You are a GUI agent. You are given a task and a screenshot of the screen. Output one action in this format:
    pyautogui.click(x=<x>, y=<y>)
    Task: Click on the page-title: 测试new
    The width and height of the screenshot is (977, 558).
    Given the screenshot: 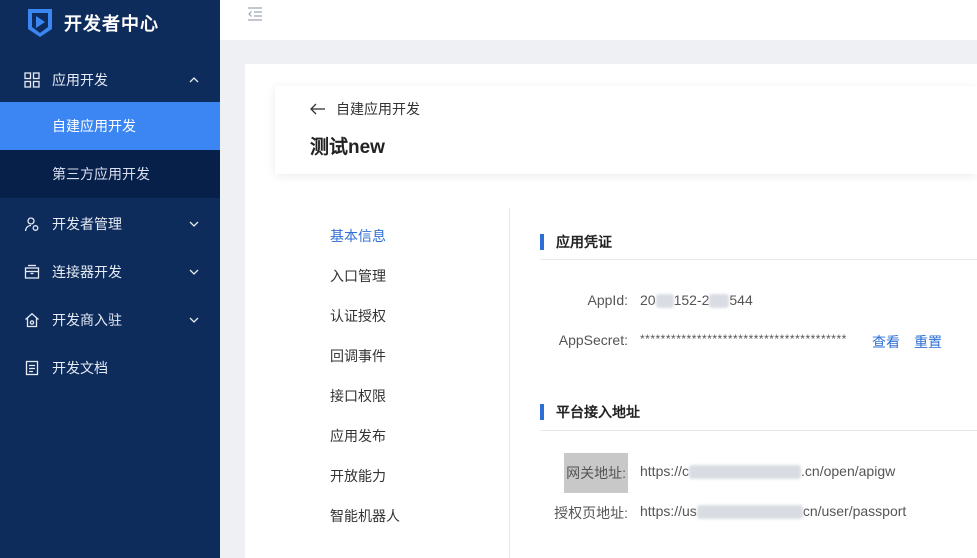 What is the action you would take?
    pyautogui.click(x=347, y=147)
    